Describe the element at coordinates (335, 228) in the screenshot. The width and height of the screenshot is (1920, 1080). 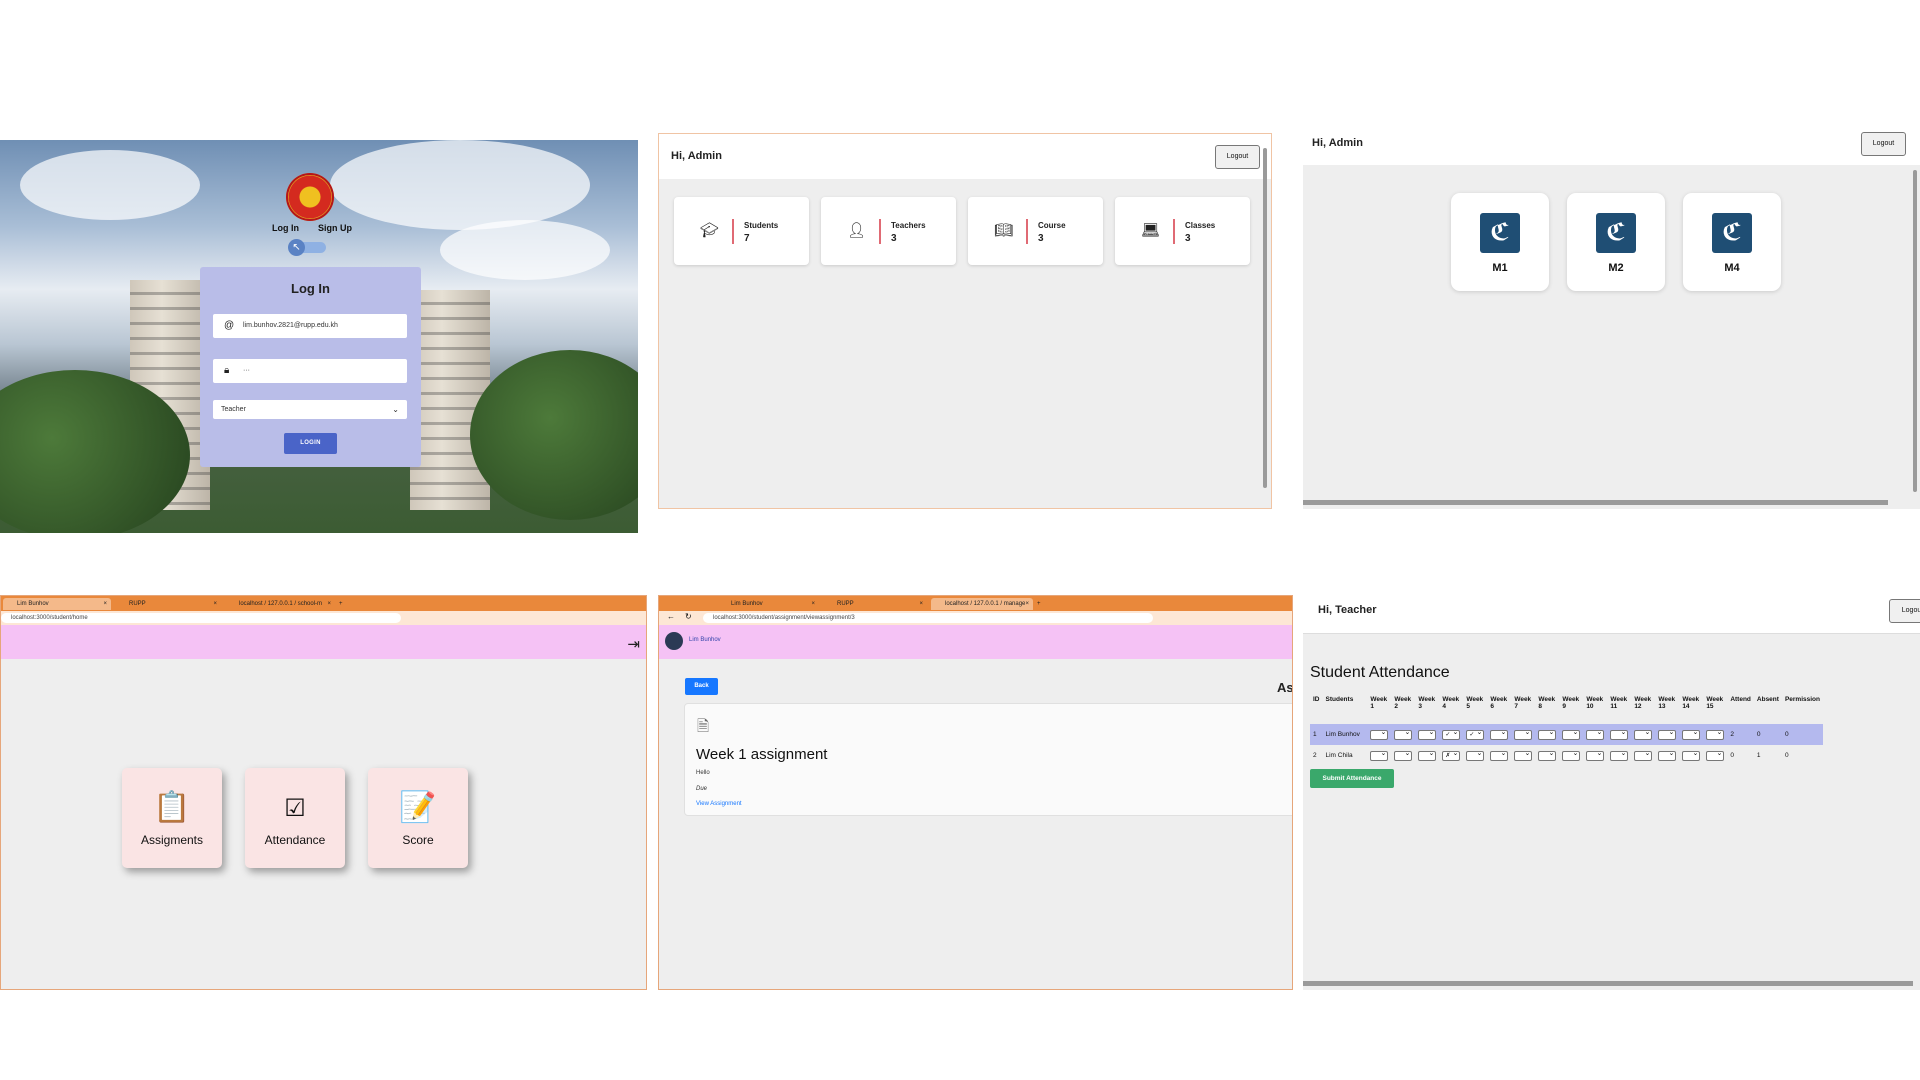
I see `signup-tab: Sign Up` at that location.